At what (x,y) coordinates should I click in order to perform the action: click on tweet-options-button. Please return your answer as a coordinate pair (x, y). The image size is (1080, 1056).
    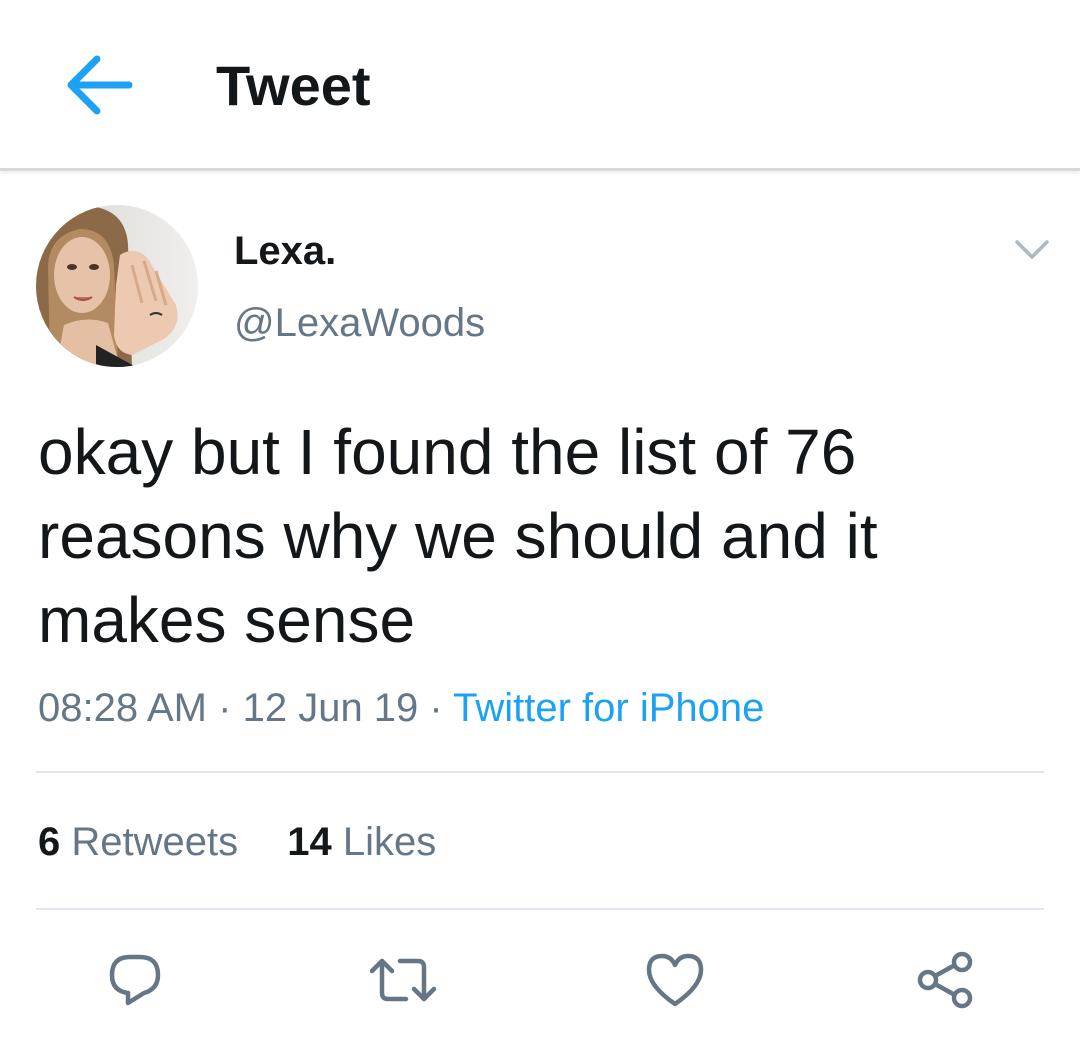
    Looking at the image, I should click on (1032, 250).